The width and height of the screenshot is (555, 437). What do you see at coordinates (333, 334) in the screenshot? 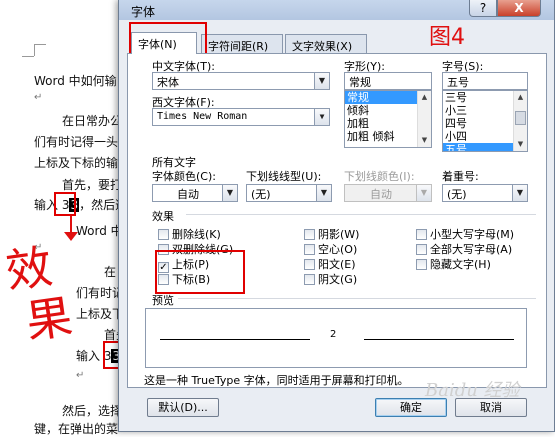
I see `preview-sample: 2` at bounding box center [333, 334].